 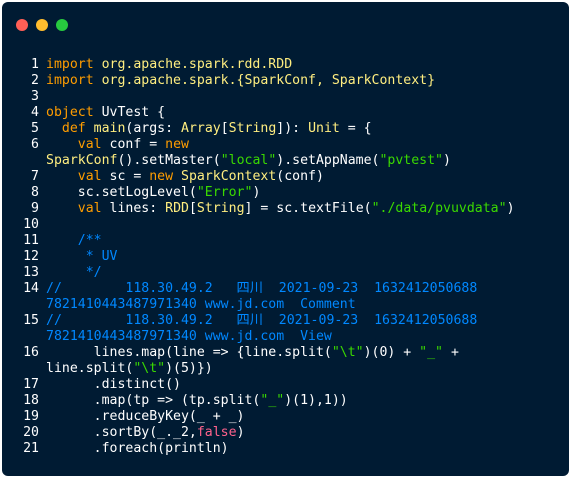 I want to click on code-text: val conf = new, so click(x=117, y=145).